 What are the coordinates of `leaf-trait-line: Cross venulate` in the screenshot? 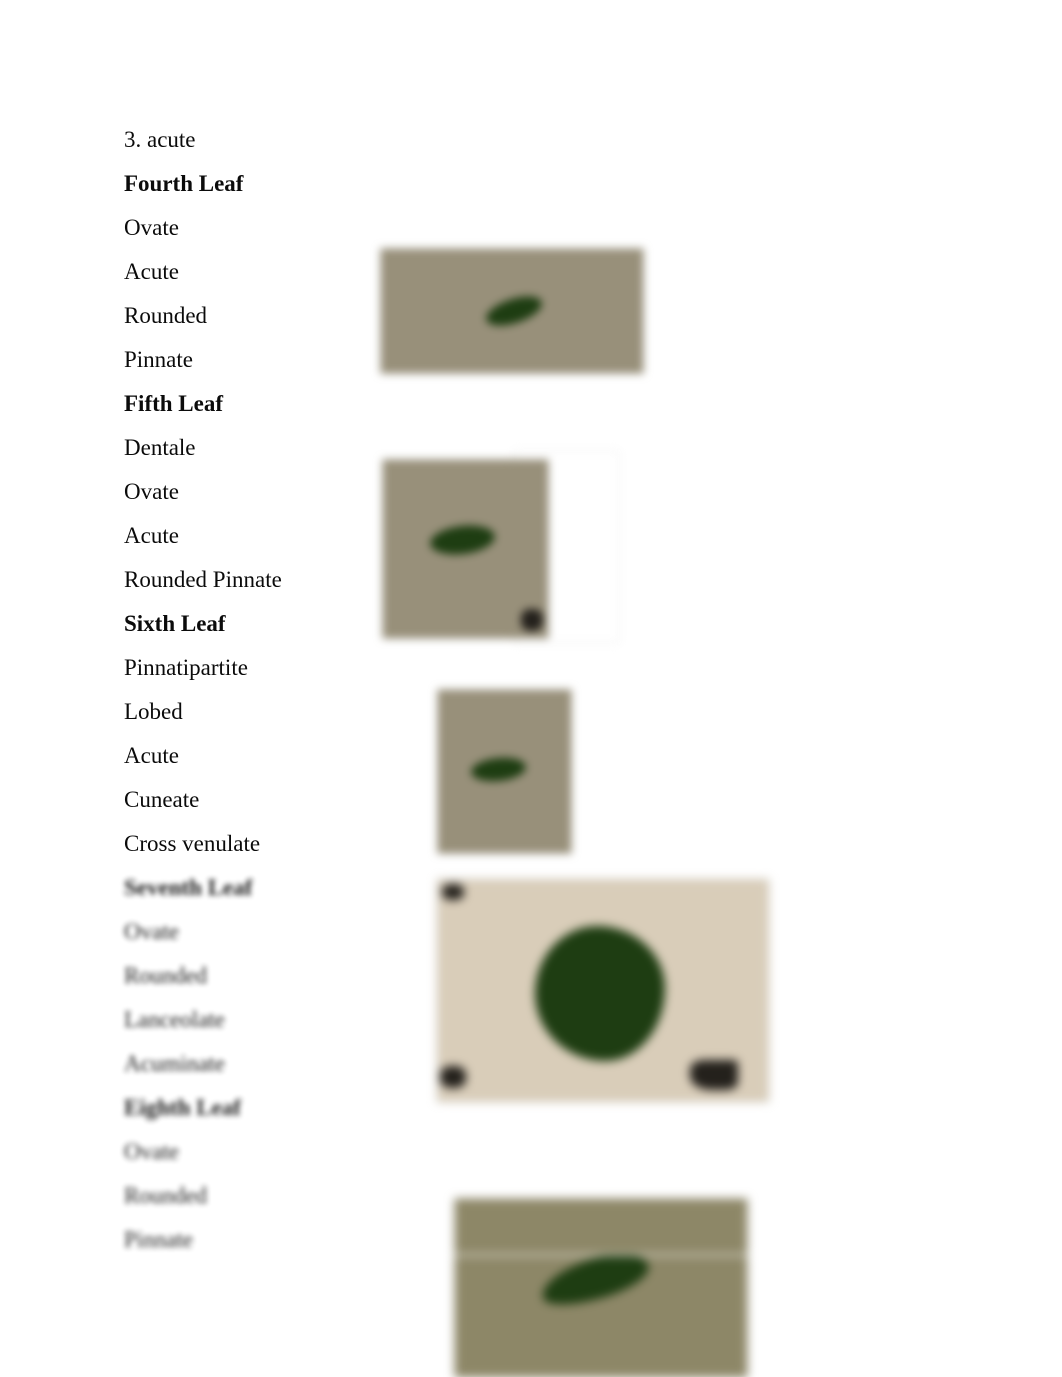 It's located at (192, 843).